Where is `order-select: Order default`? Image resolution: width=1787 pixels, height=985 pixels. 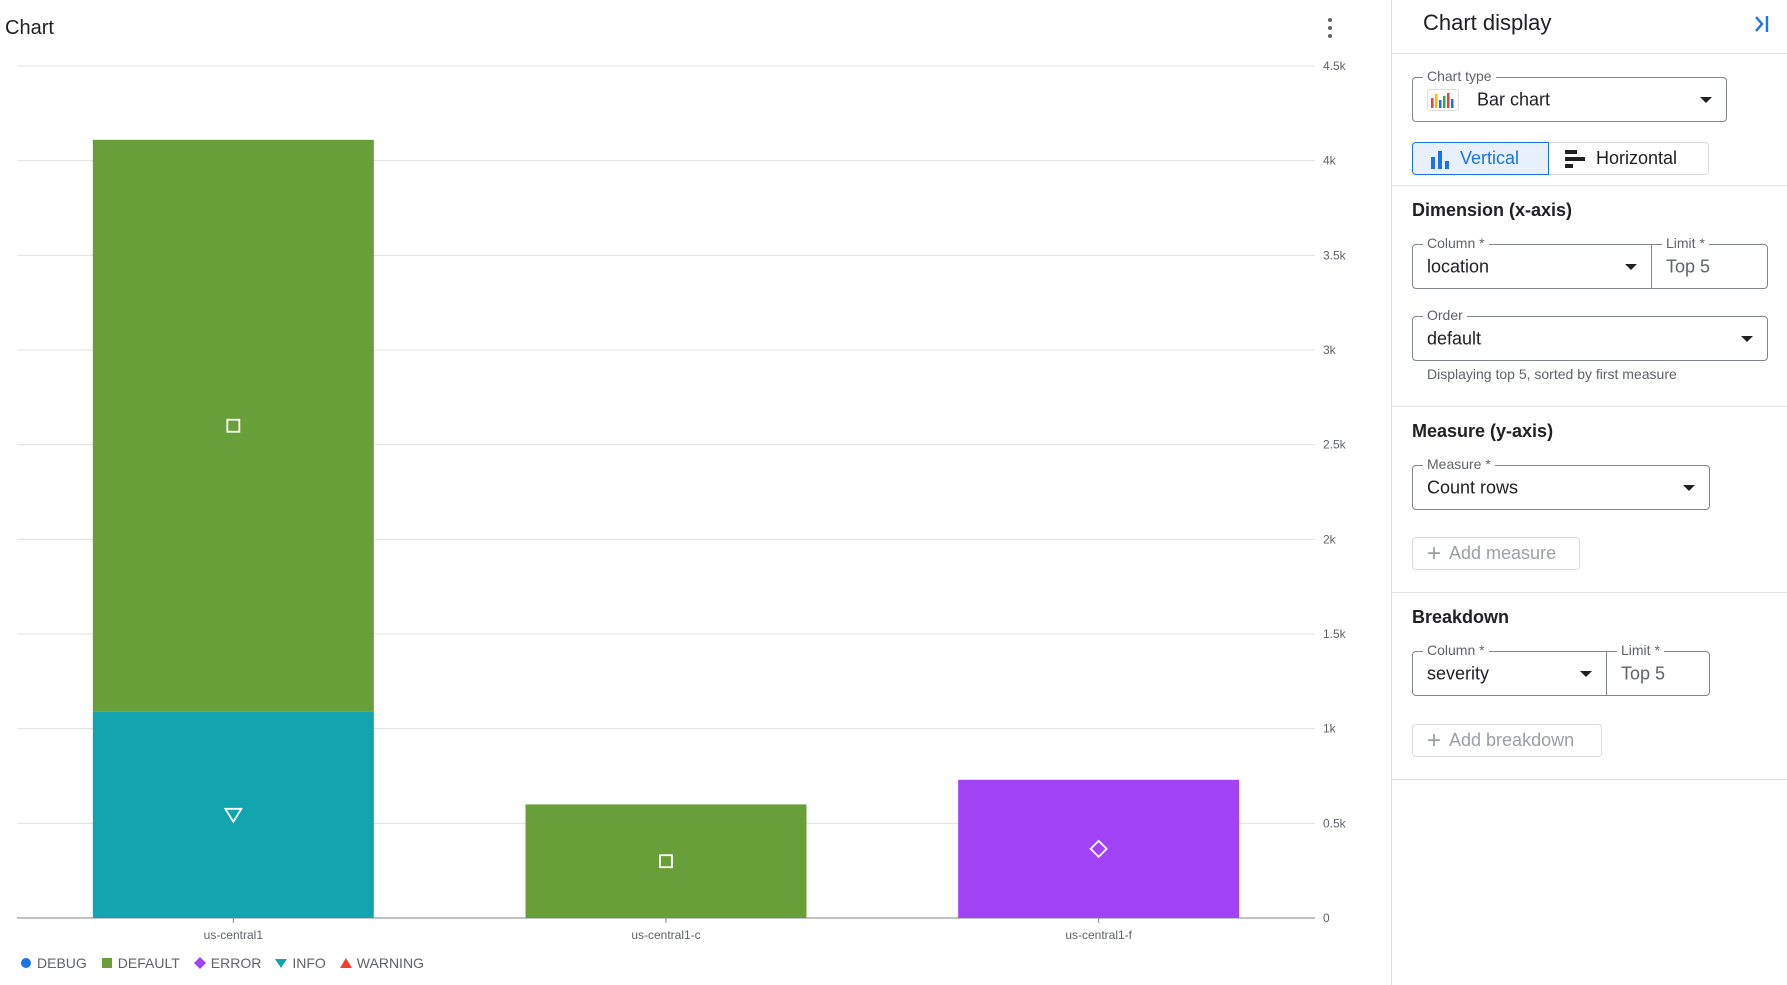
order-select: Order default is located at coordinates (1590, 334).